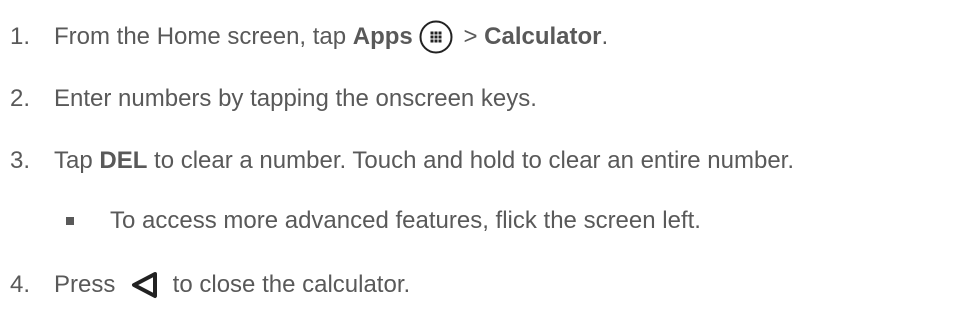 Image resolution: width=972 pixels, height=324 pixels. Describe the element at coordinates (203, 36) in the screenshot. I see `step-prefix: From the Home screen, tap` at that location.